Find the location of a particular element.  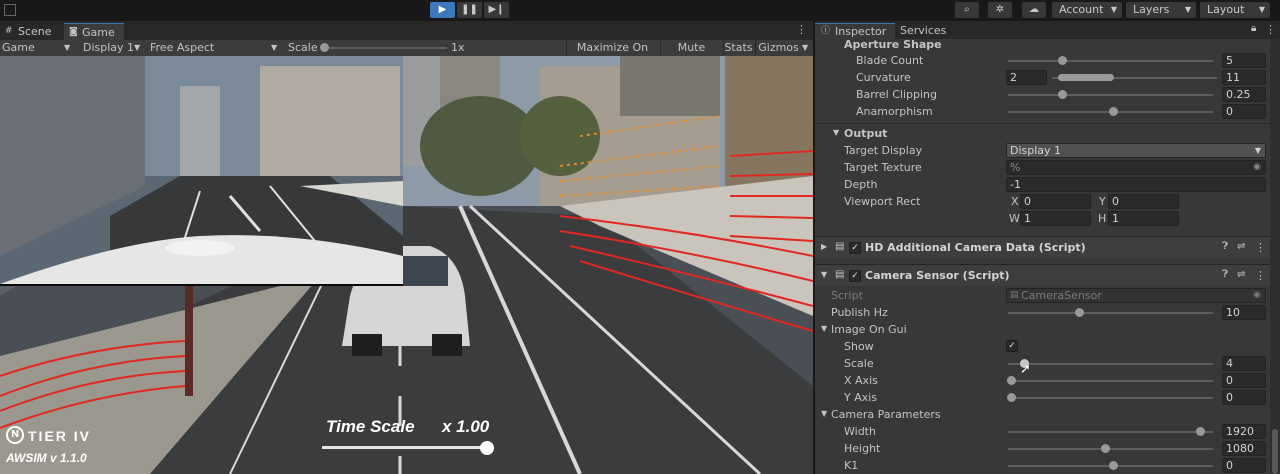

width-knob is located at coordinates (1200, 431).